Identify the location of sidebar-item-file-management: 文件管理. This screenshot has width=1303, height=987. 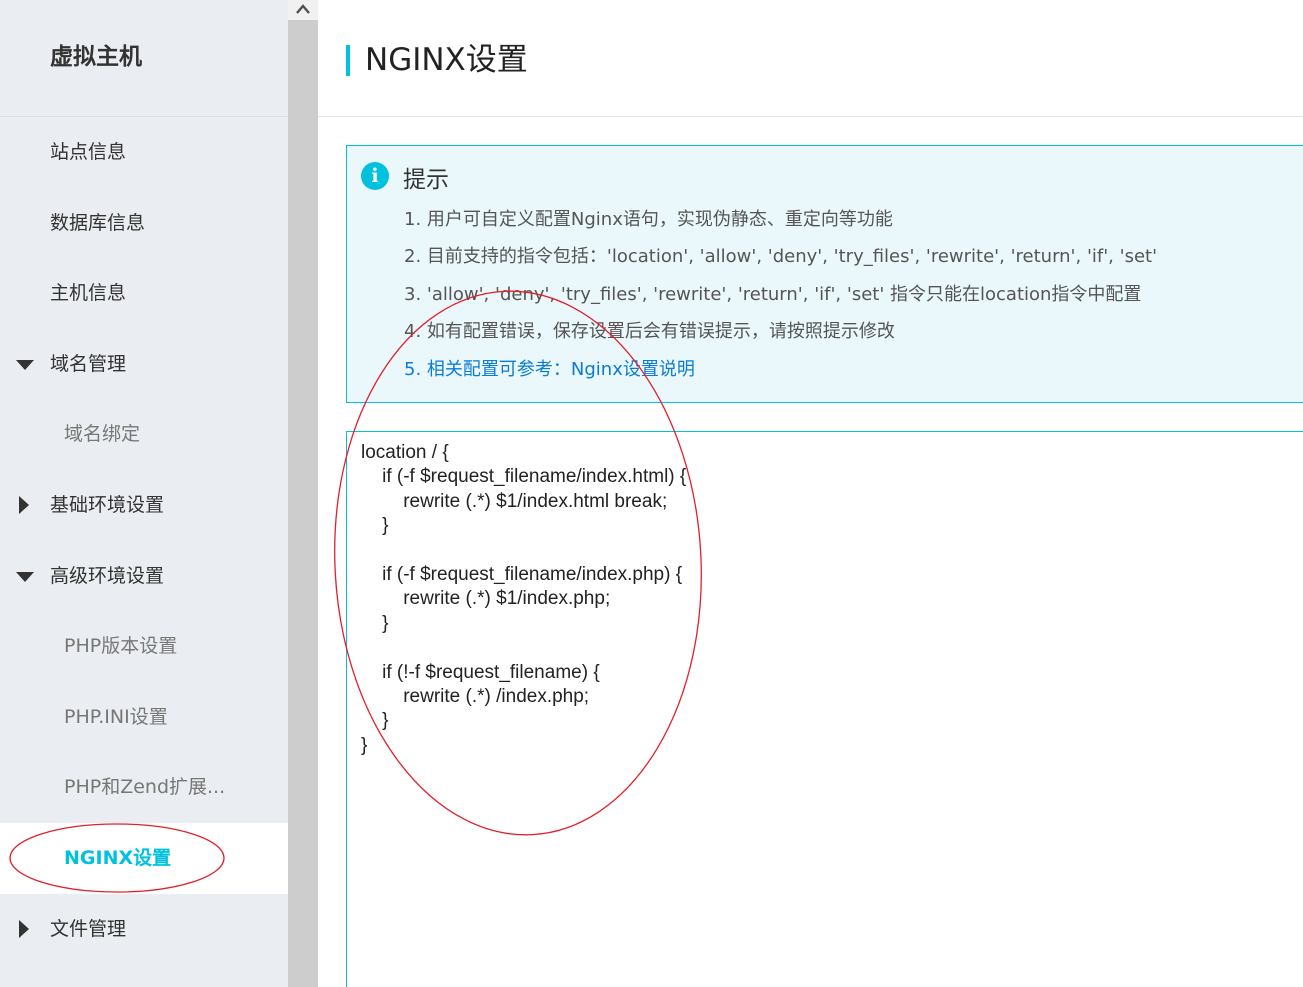
(144, 929).